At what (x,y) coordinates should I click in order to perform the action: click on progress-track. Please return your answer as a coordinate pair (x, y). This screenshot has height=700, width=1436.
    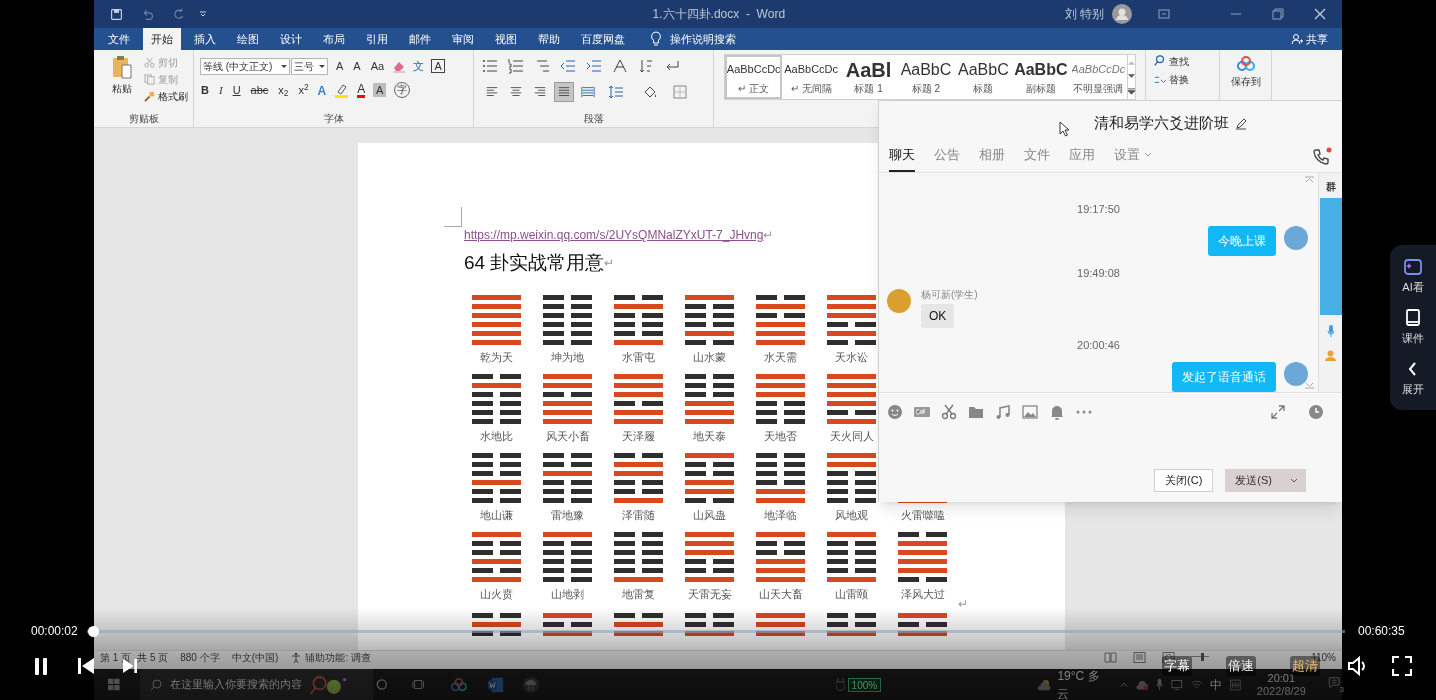
    Looking at the image, I should click on (716, 631).